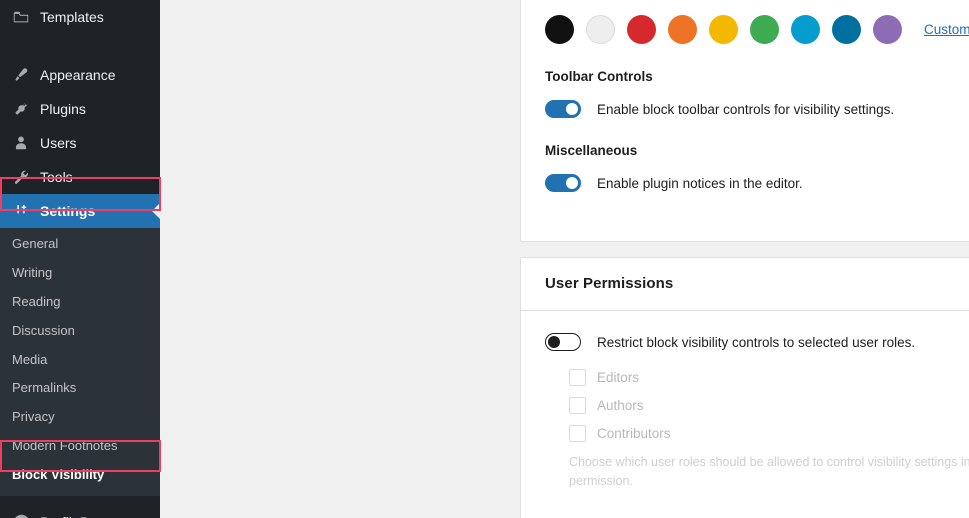  I want to click on restrict-roles-toggle, so click(563, 342).